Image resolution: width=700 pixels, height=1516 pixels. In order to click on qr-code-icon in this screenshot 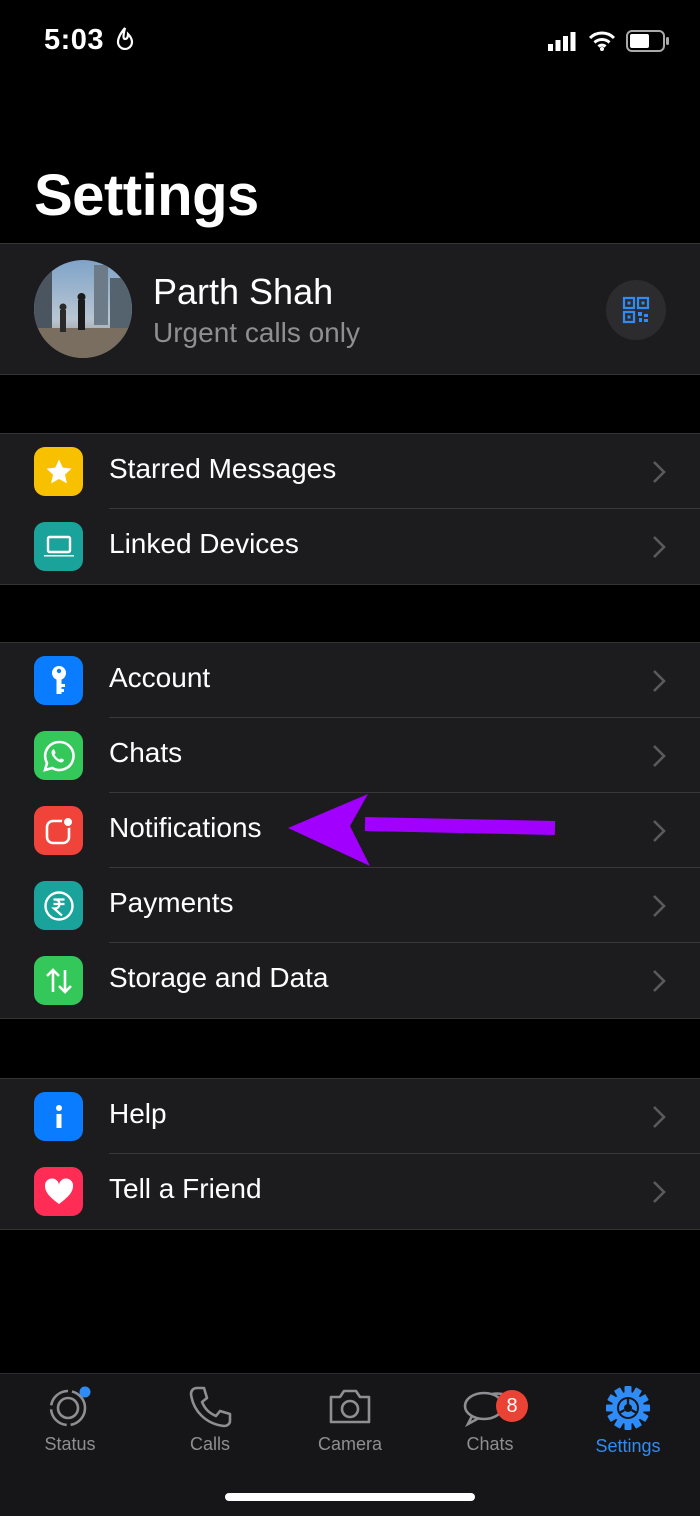, I will do `click(636, 310)`.